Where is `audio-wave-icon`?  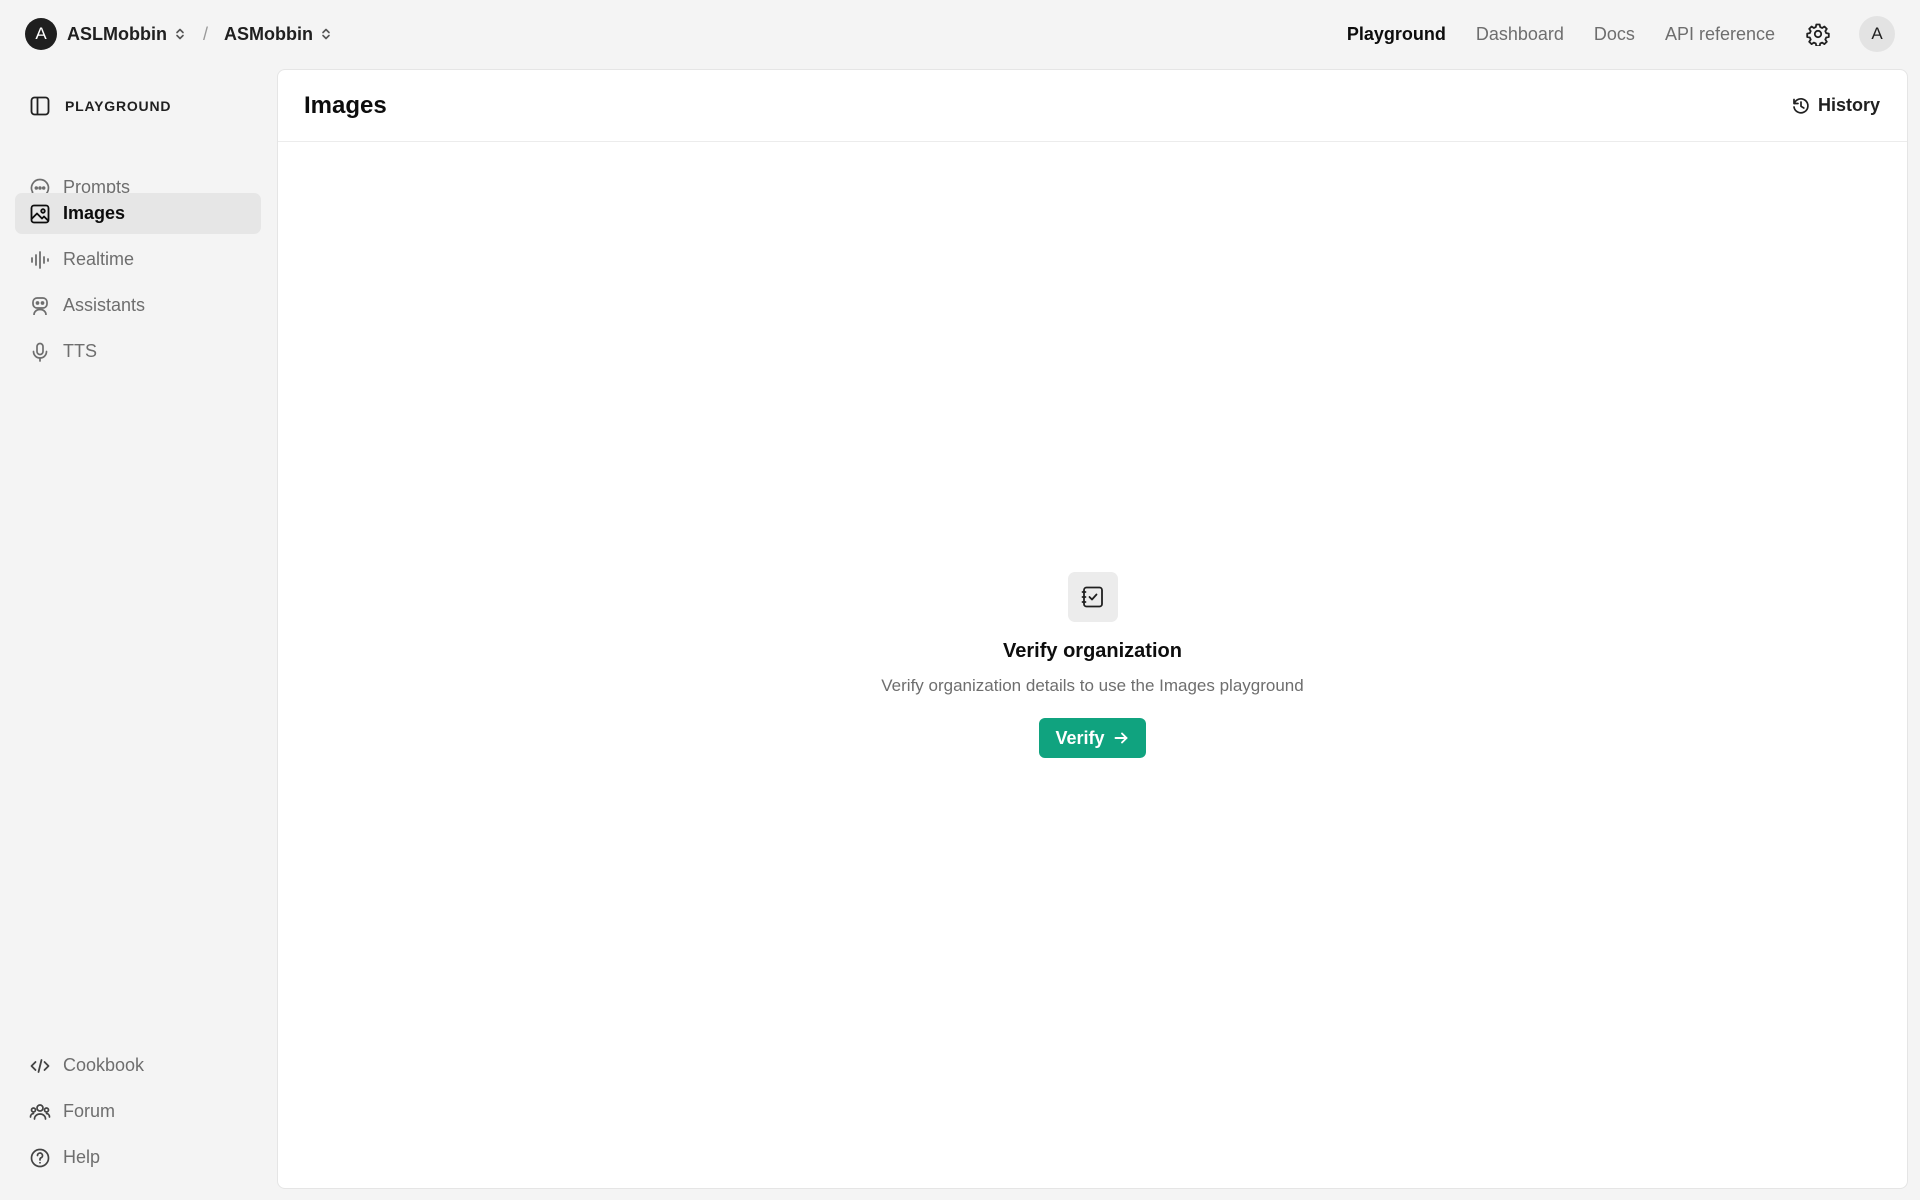
audio-wave-icon is located at coordinates (40, 259).